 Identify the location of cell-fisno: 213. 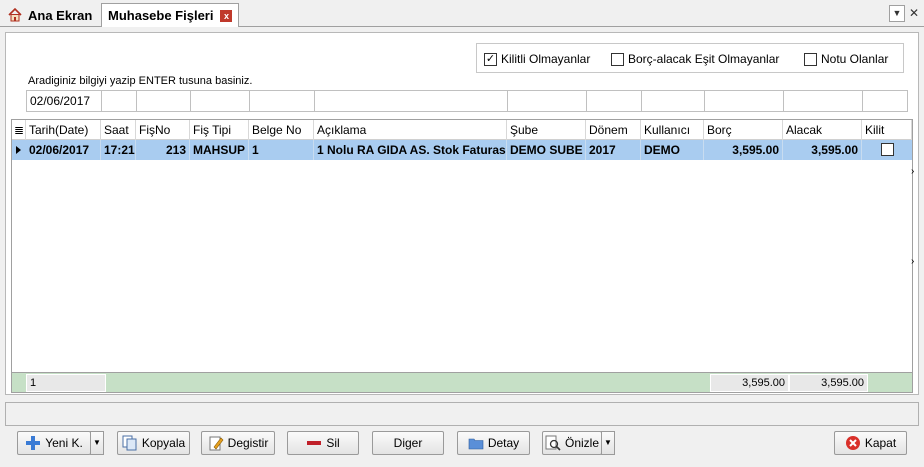
(163, 150).